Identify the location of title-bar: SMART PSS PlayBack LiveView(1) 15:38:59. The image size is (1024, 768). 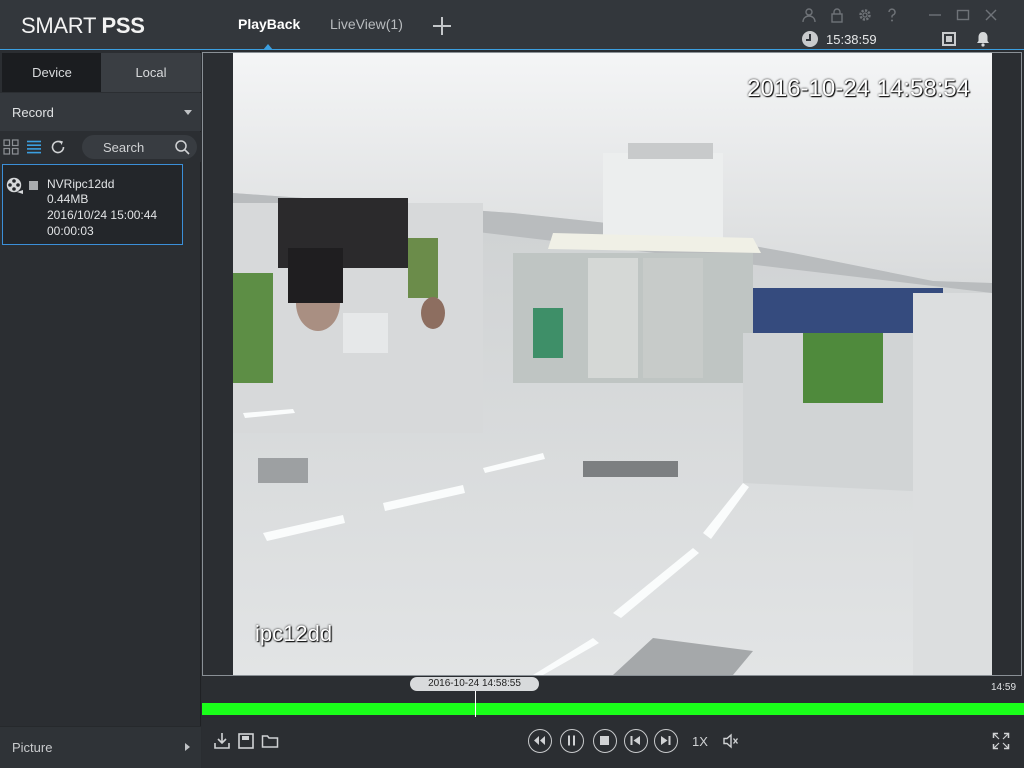
(512, 25).